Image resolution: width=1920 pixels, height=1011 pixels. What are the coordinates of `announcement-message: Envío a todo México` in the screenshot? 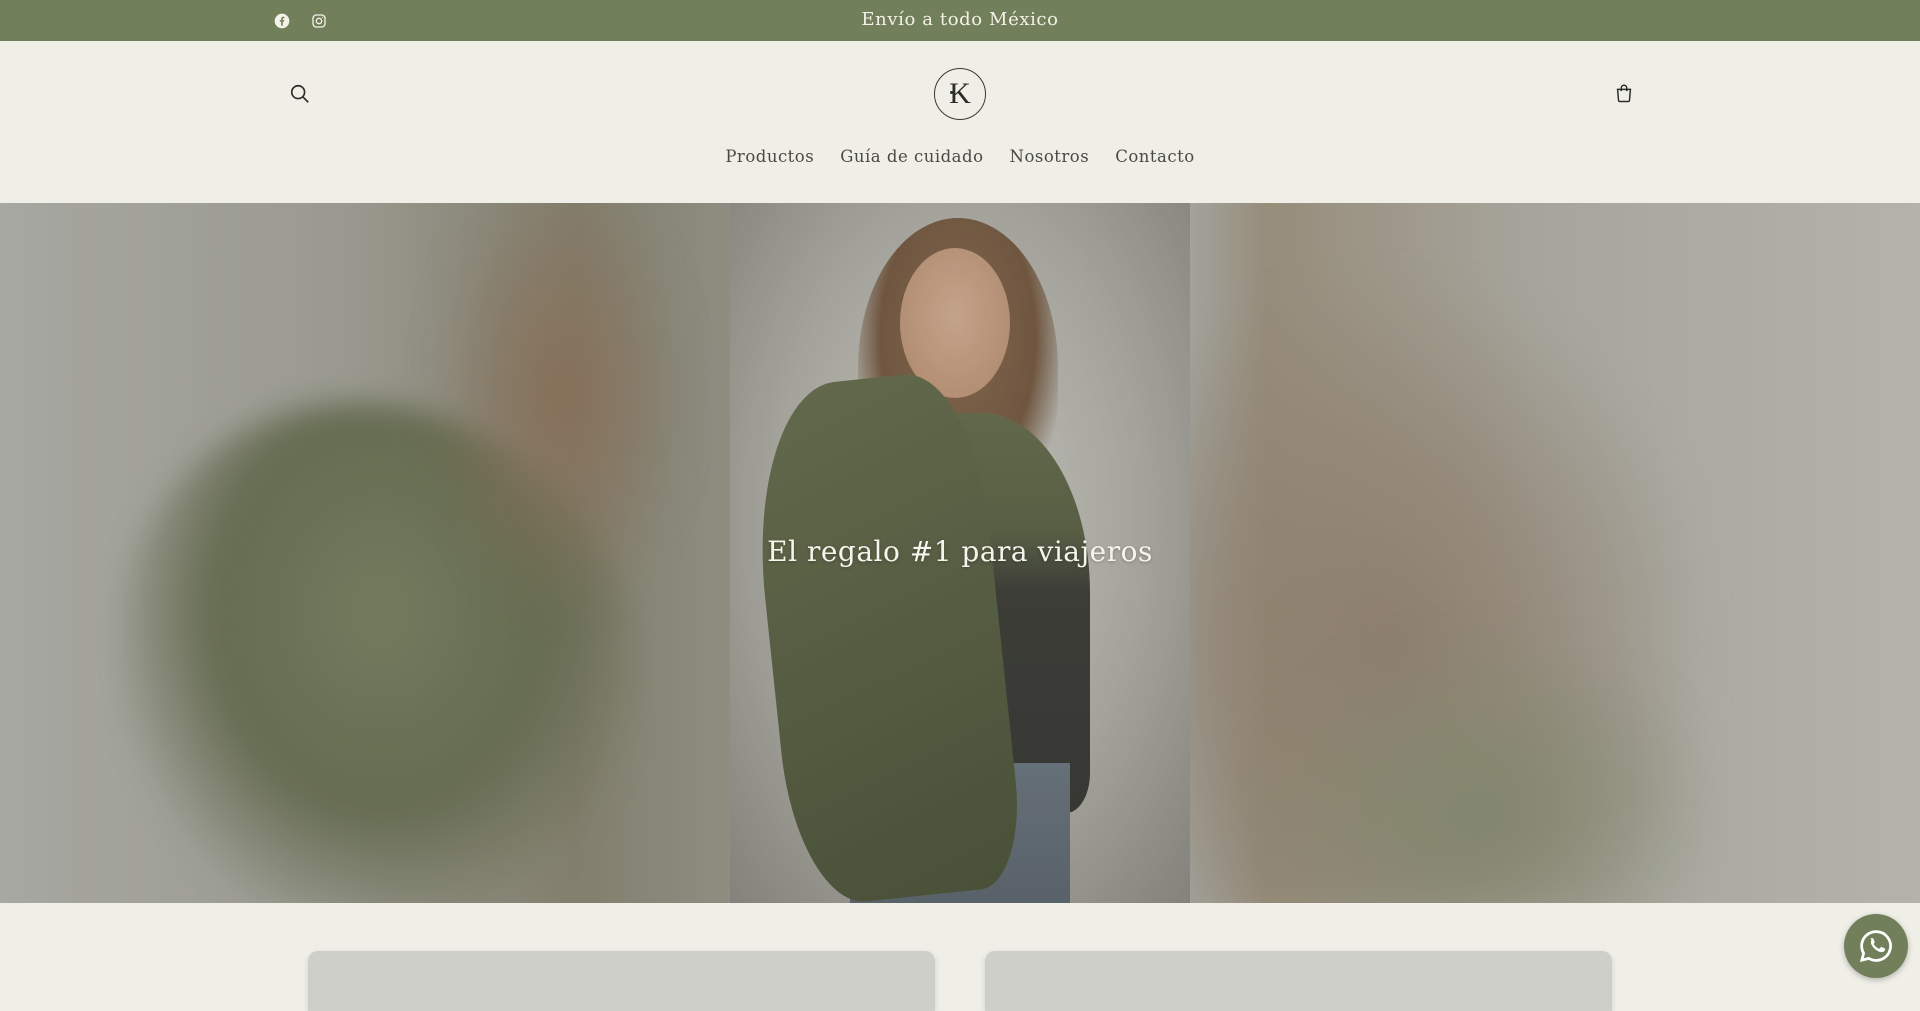 It's located at (960, 19).